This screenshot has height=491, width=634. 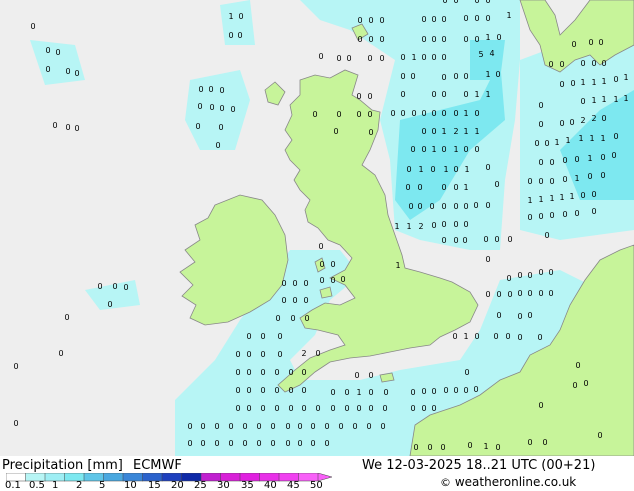 I want to click on precip-value-label: 2, so click(x=582, y=120).